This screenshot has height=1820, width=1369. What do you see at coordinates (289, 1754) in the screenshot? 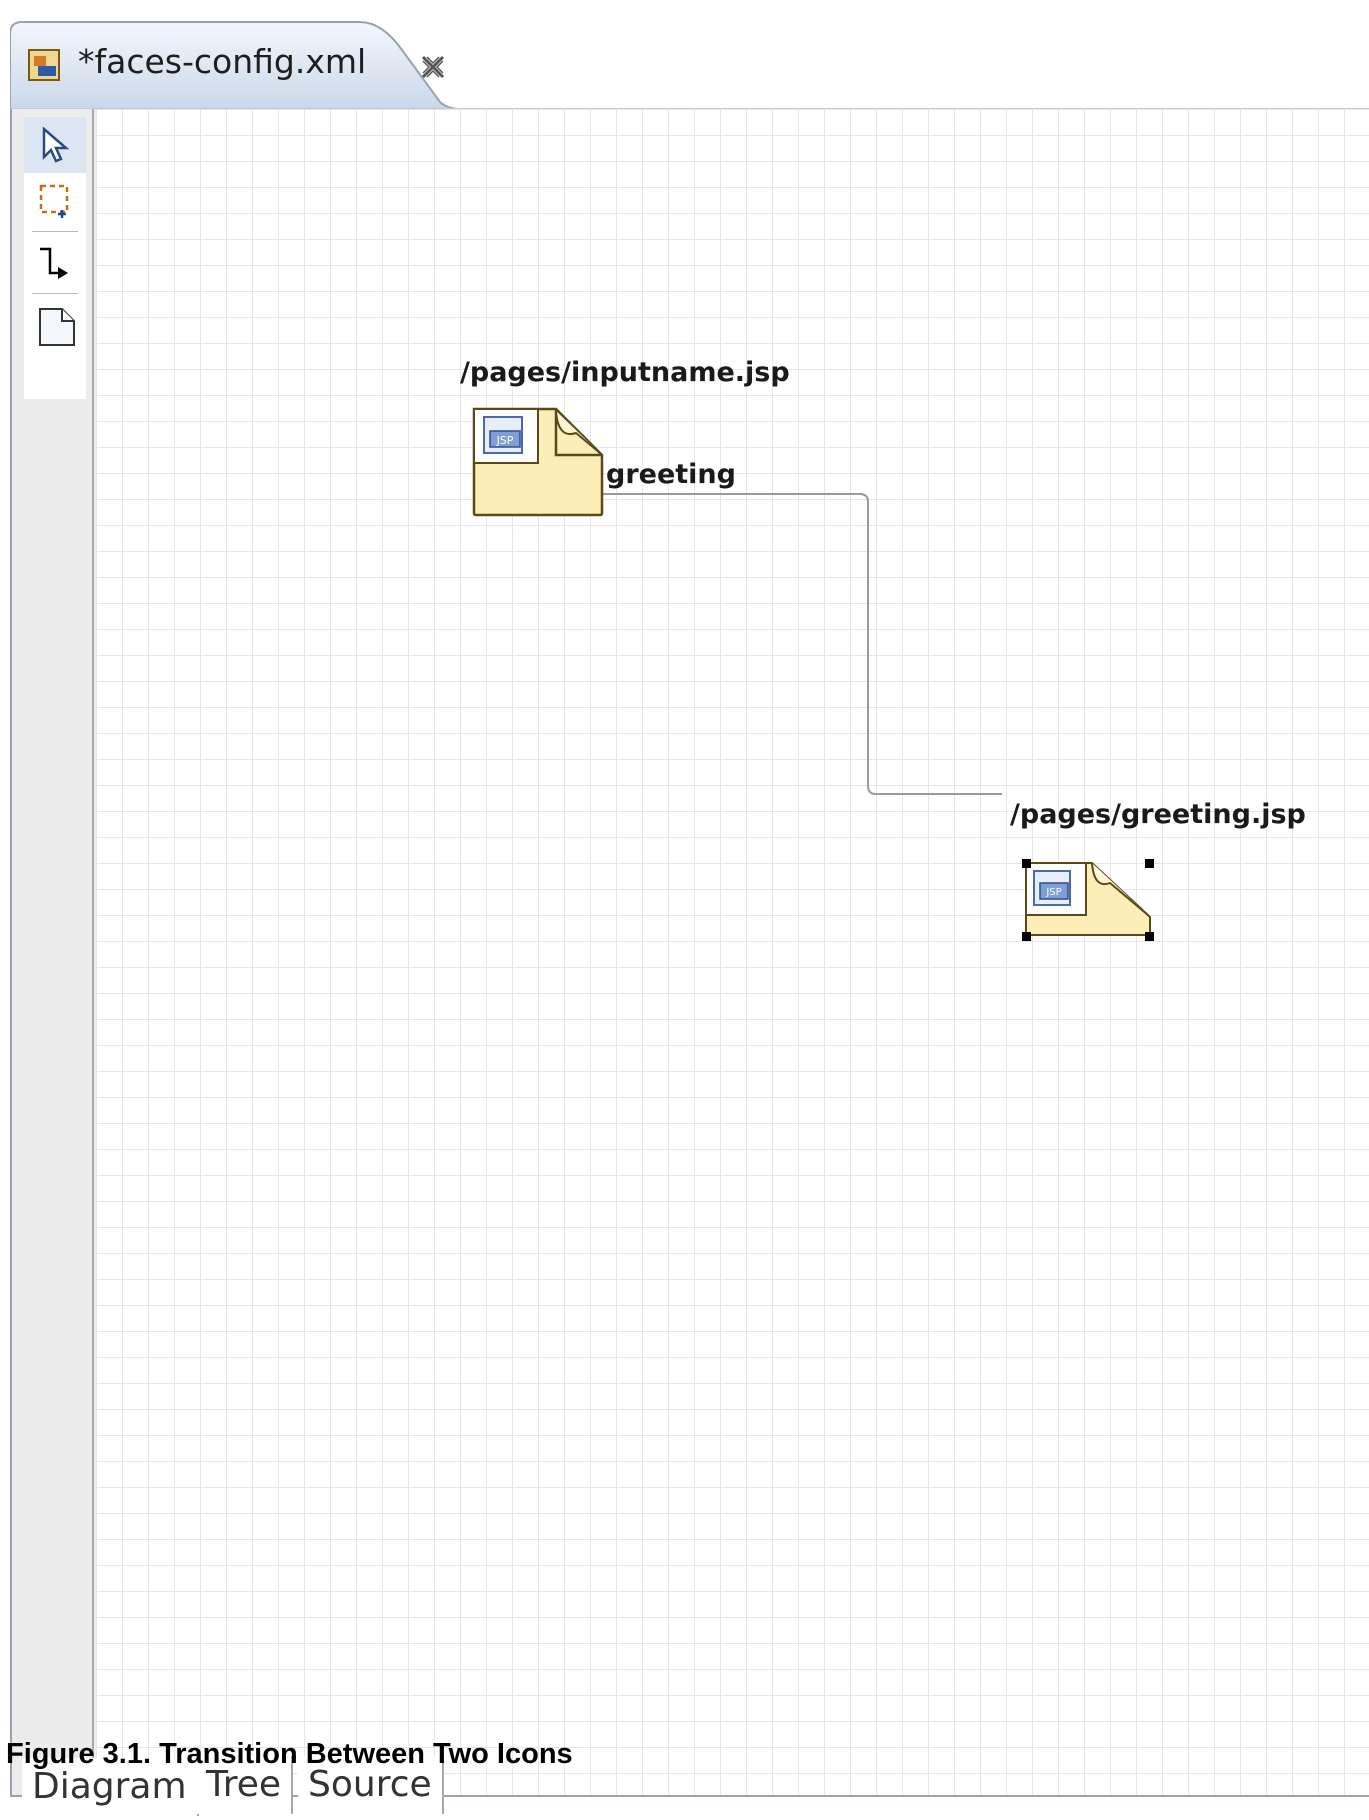
I see `figure-caption: Figure 3.1. Transition Between Two Icons` at bounding box center [289, 1754].